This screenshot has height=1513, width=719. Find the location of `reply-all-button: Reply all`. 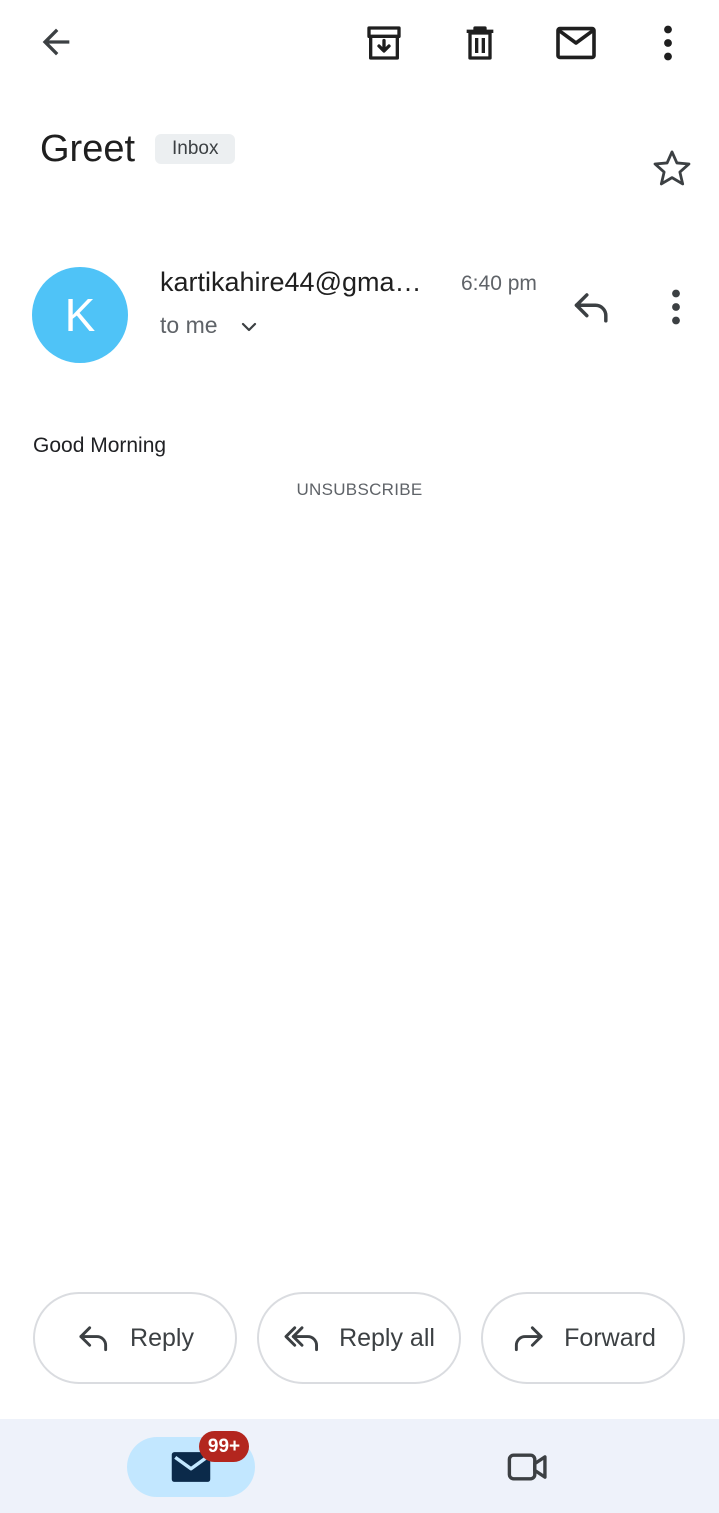

reply-all-button: Reply all is located at coordinates (359, 1338).